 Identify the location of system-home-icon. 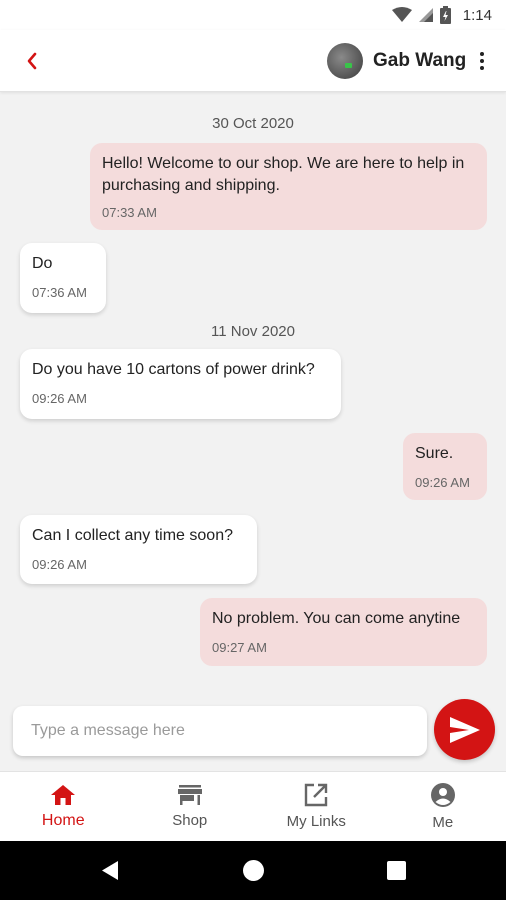
(253, 870).